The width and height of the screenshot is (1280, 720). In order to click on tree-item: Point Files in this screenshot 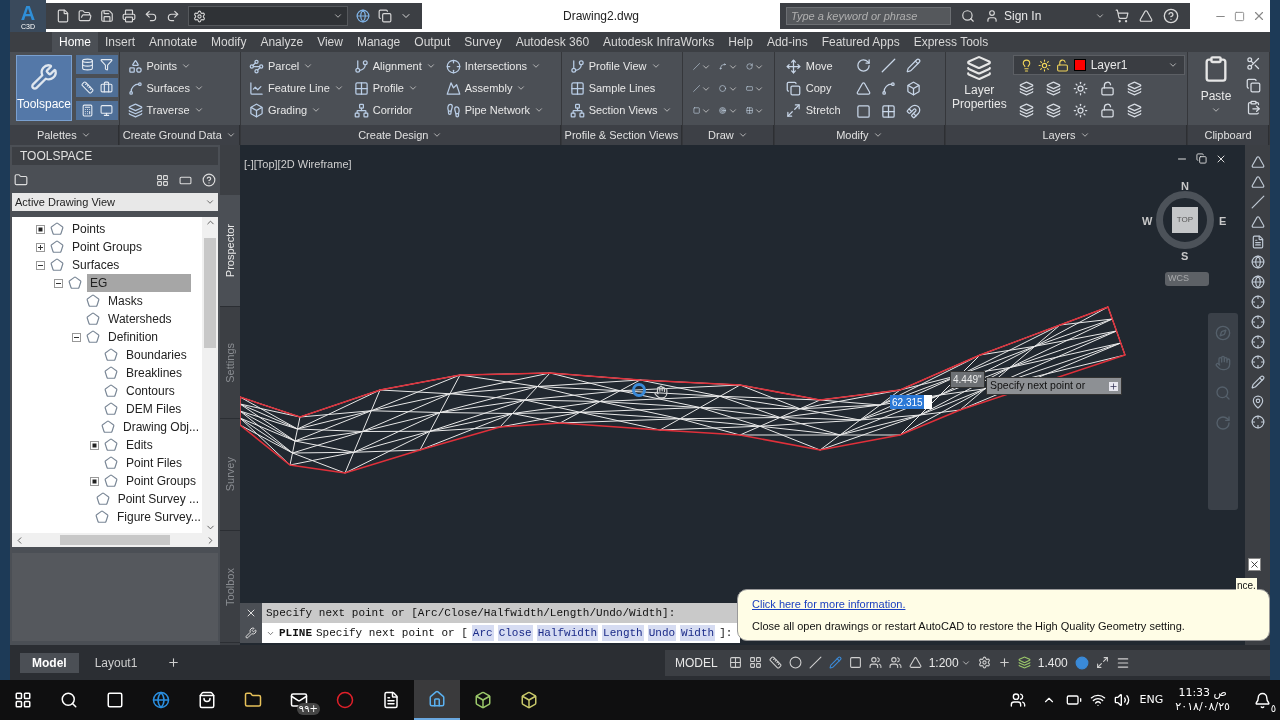, I will do `click(154, 463)`.